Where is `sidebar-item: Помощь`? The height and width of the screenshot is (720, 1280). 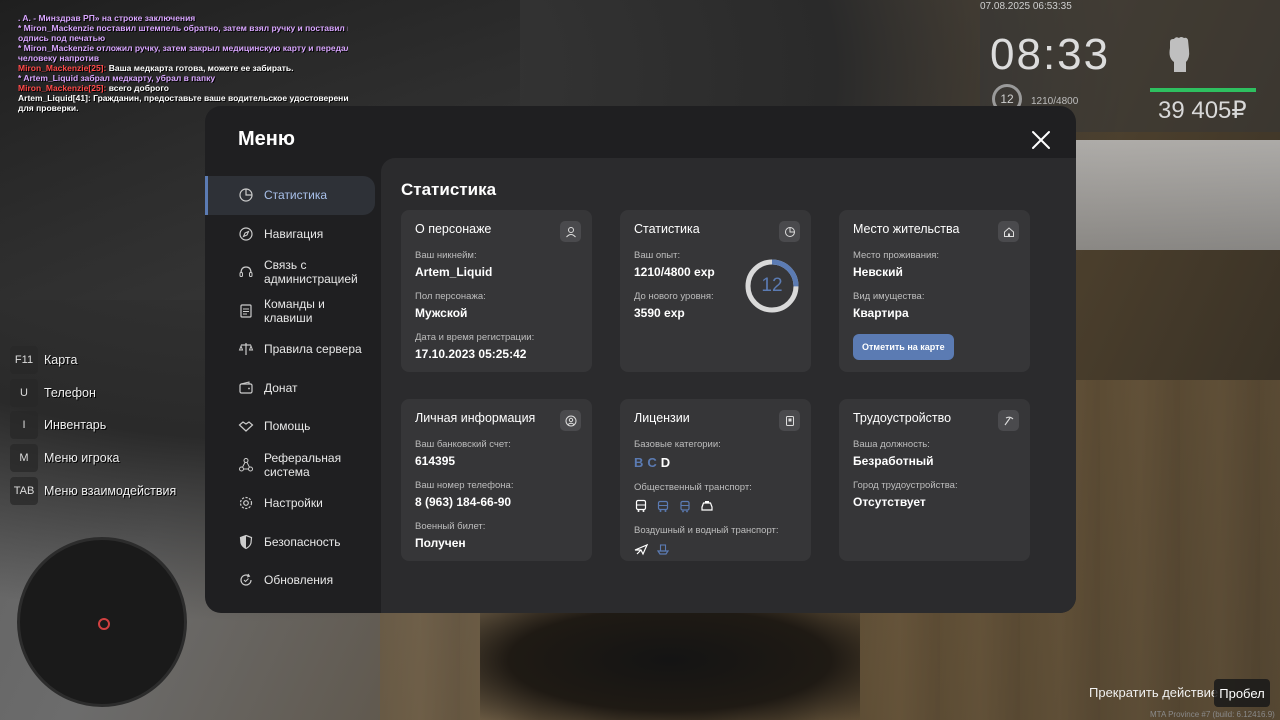
sidebar-item: Помощь is located at coordinates (292, 426).